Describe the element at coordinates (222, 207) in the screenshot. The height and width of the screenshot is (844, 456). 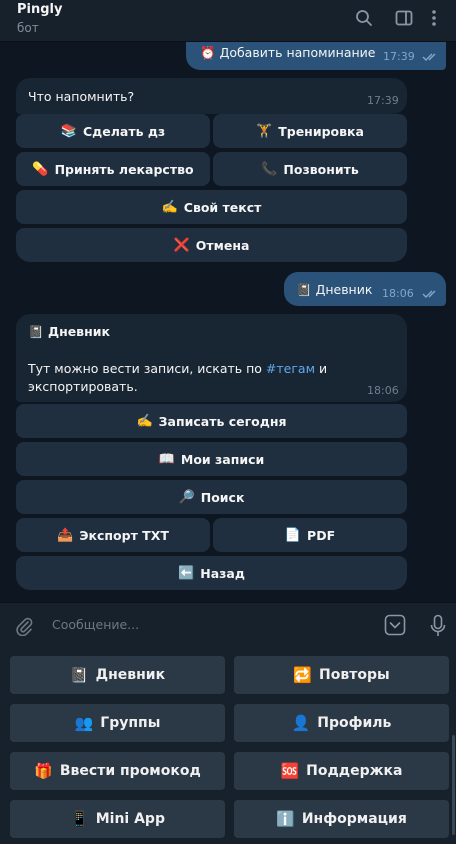
I see `button-label: Свой текст` at that location.